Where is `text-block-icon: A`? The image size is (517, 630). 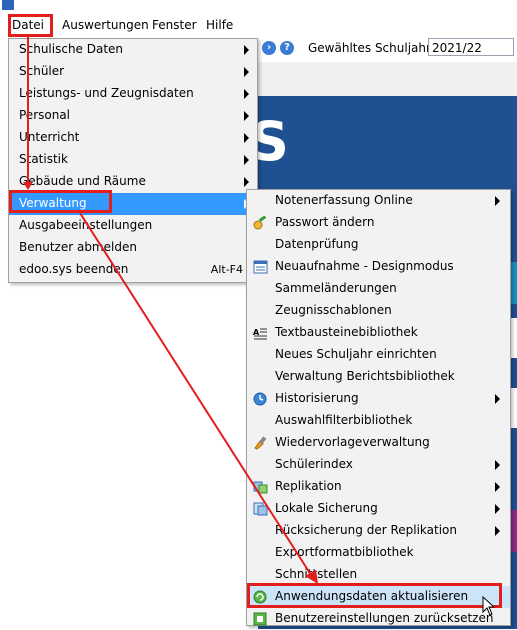 text-block-icon: A is located at coordinates (260, 334).